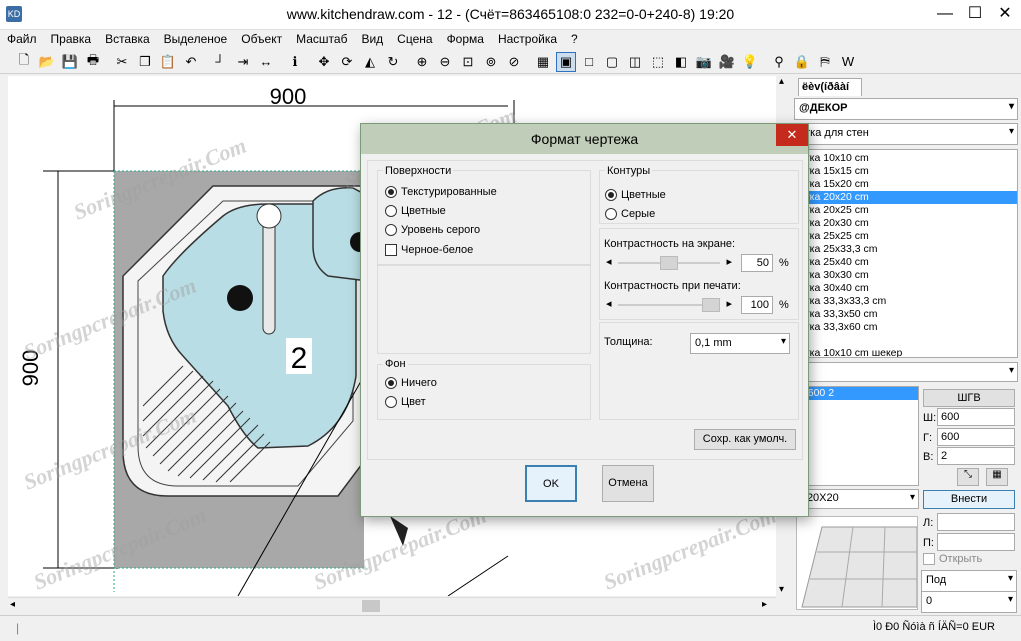  Describe the element at coordinates (589, 62) in the screenshot. I see `elevation-icon: □` at that location.